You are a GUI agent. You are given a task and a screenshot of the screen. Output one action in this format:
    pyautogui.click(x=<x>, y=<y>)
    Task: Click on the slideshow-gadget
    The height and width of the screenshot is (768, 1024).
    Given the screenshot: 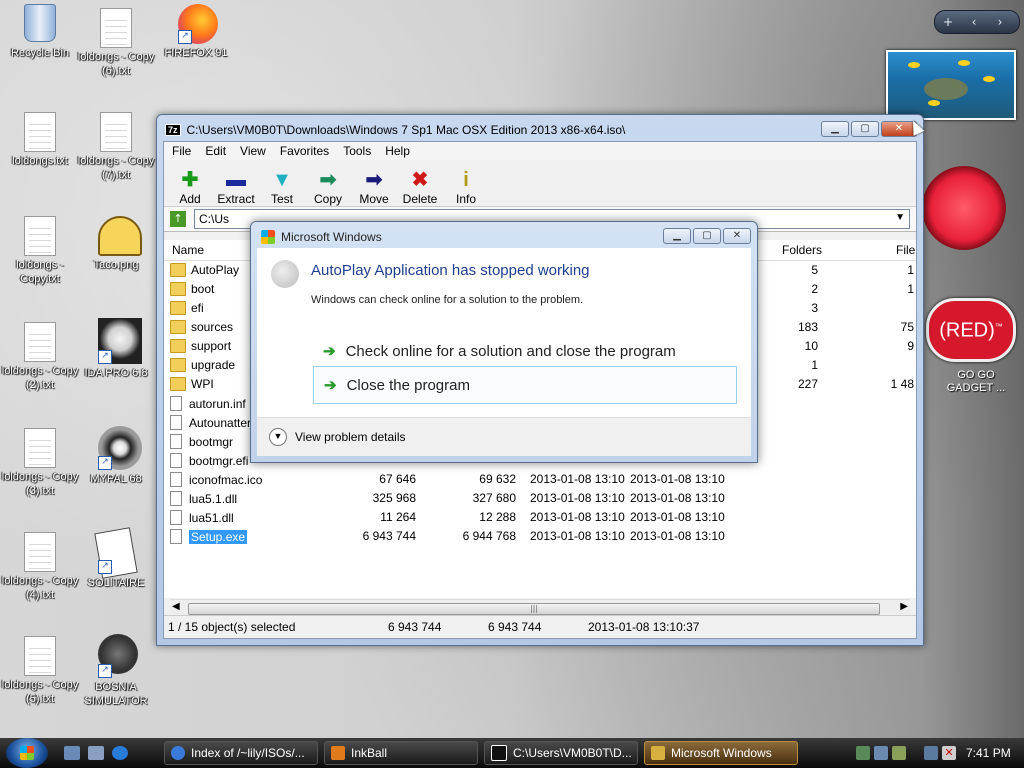 What is the action you would take?
    pyautogui.click(x=951, y=85)
    